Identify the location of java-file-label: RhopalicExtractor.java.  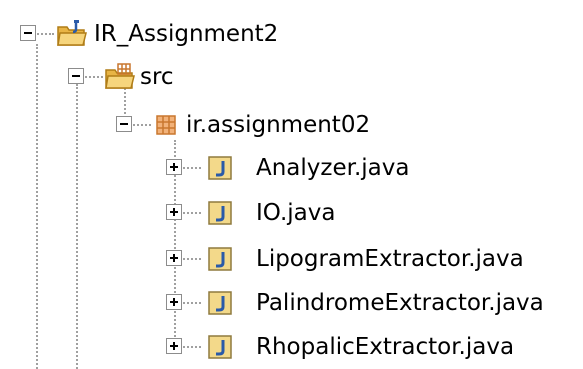
(385, 347).